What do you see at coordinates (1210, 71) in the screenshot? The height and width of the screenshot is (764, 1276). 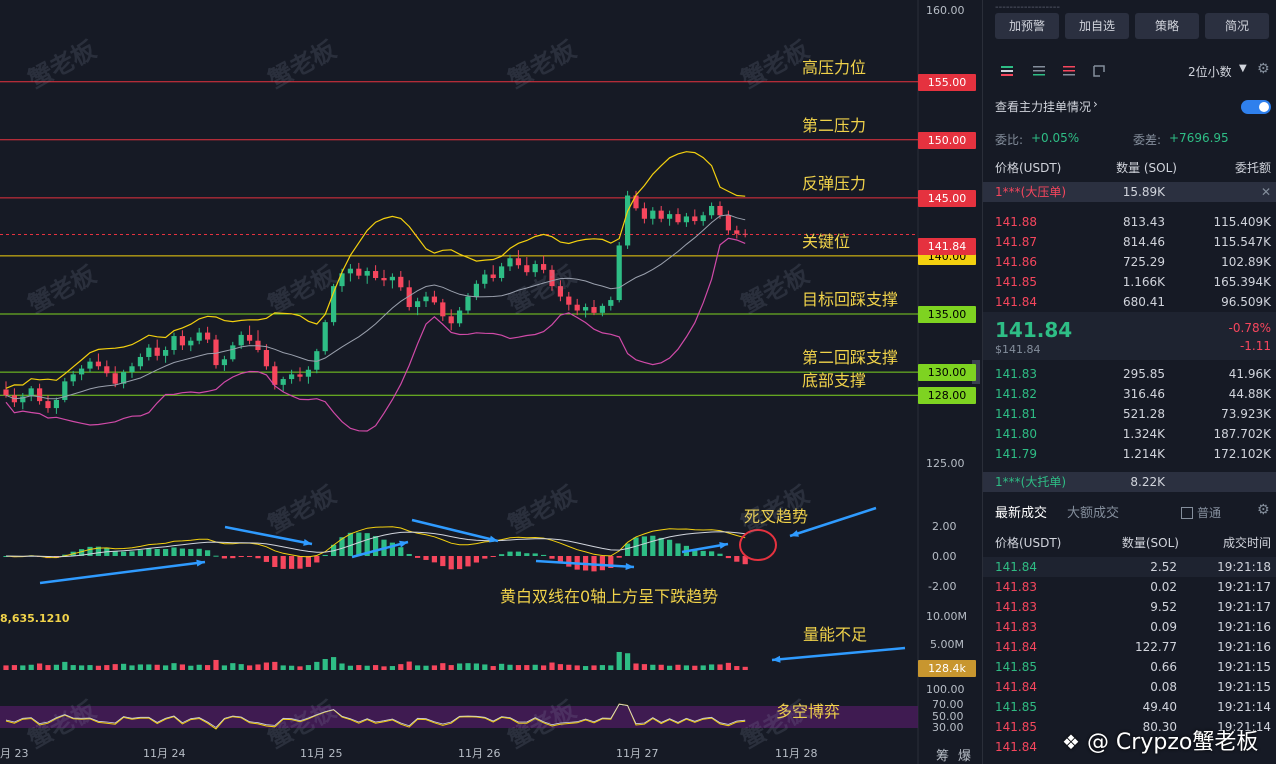 I see `decimals-select: 2位小数` at bounding box center [1210, 71].